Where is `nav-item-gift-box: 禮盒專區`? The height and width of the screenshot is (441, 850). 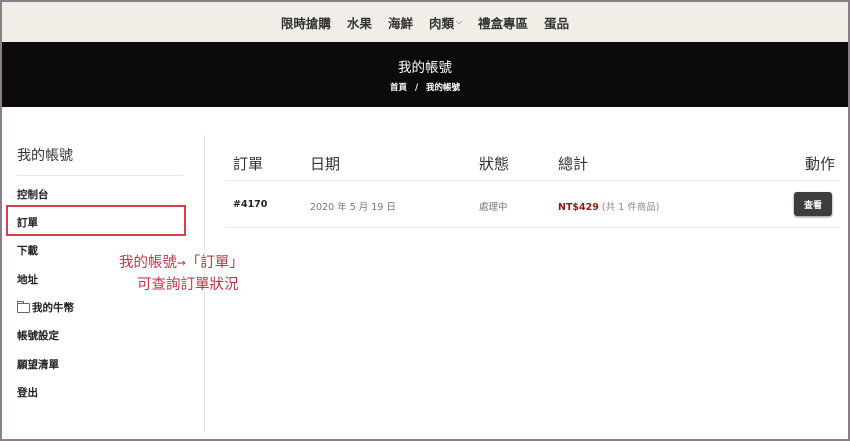 nav-item-gift-box: 禮盒專區 is located at coordinates (503, 22).